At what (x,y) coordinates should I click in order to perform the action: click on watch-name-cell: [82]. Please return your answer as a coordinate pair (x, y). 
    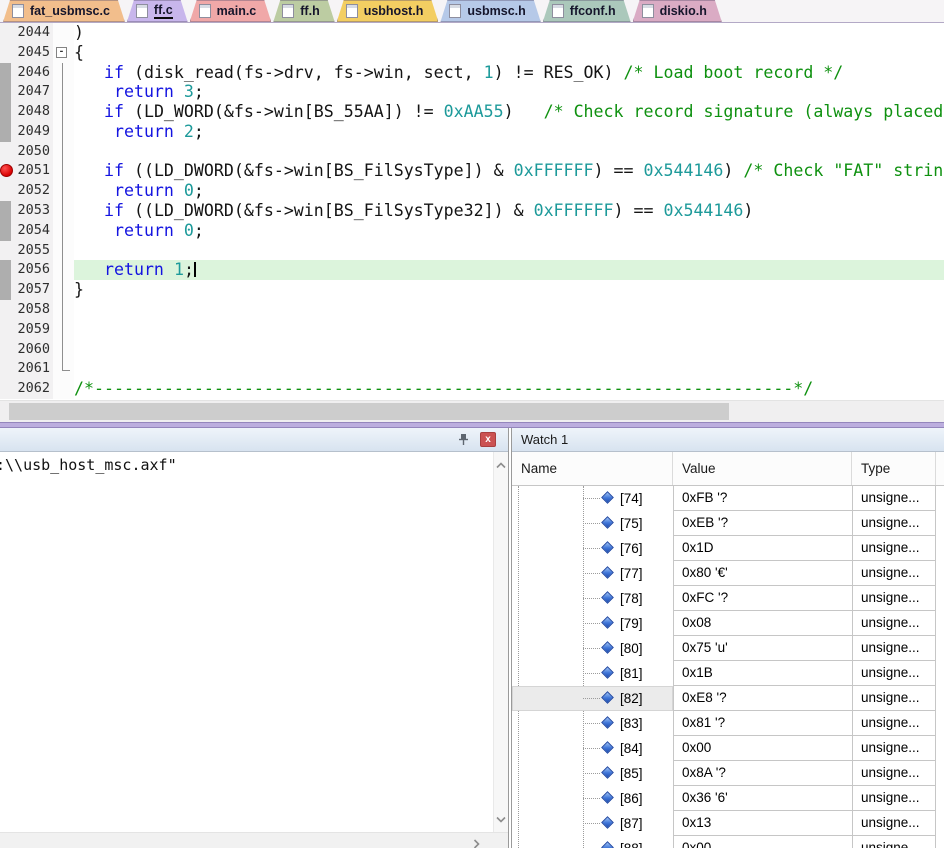
    Looking at the image, I should click on (592, 698).